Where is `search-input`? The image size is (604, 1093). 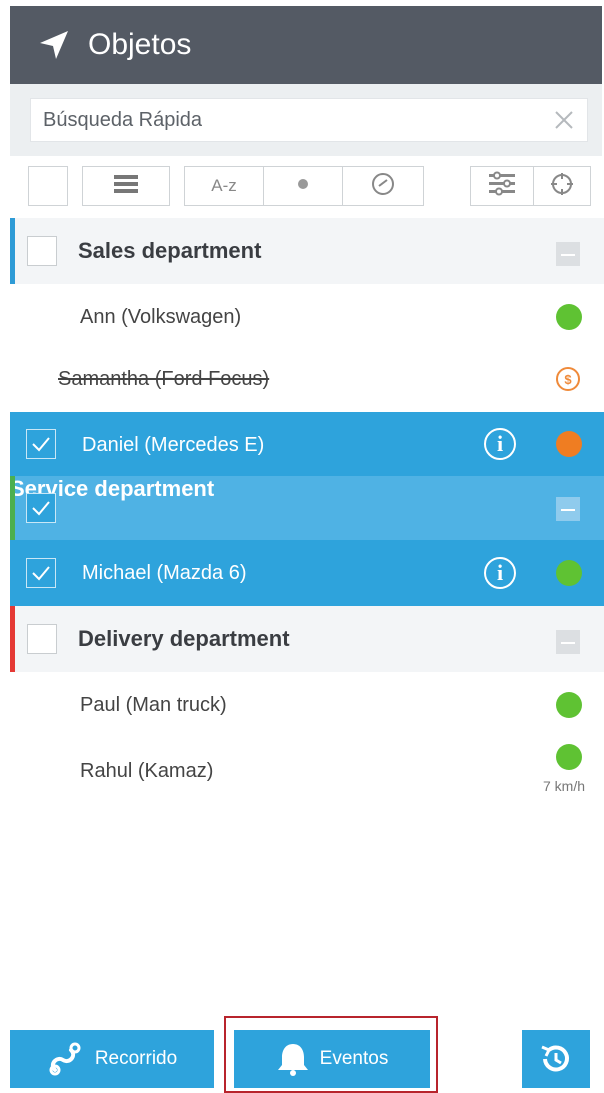
search-input is located at coordinates (287, 120).